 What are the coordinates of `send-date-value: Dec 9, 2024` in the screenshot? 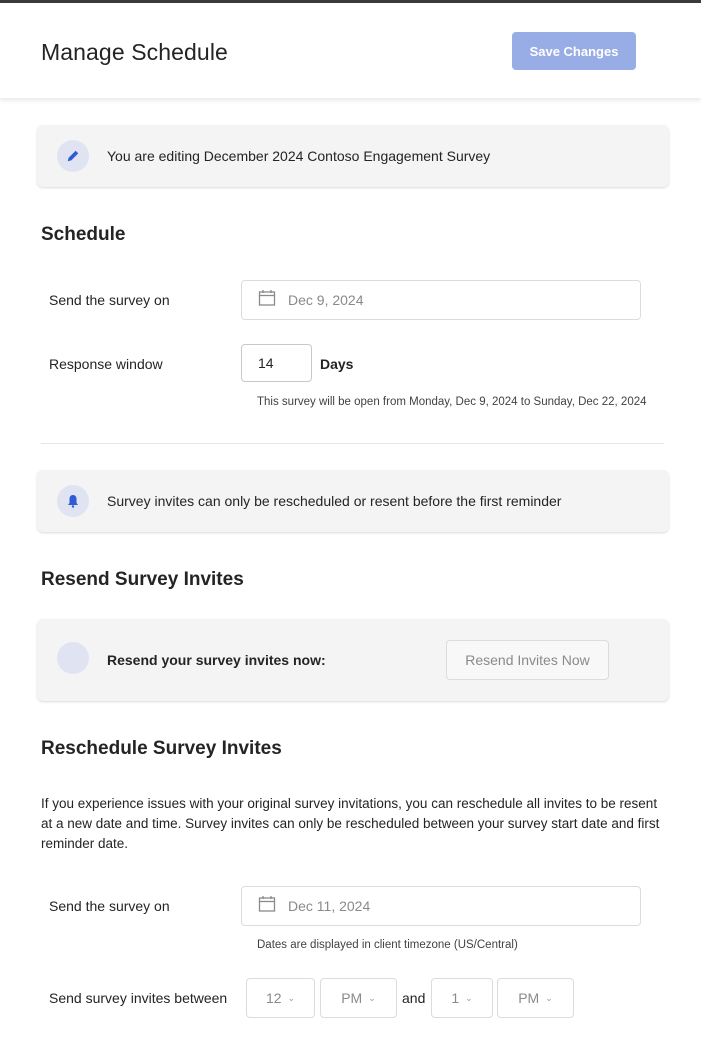 It's located at (326, 300).